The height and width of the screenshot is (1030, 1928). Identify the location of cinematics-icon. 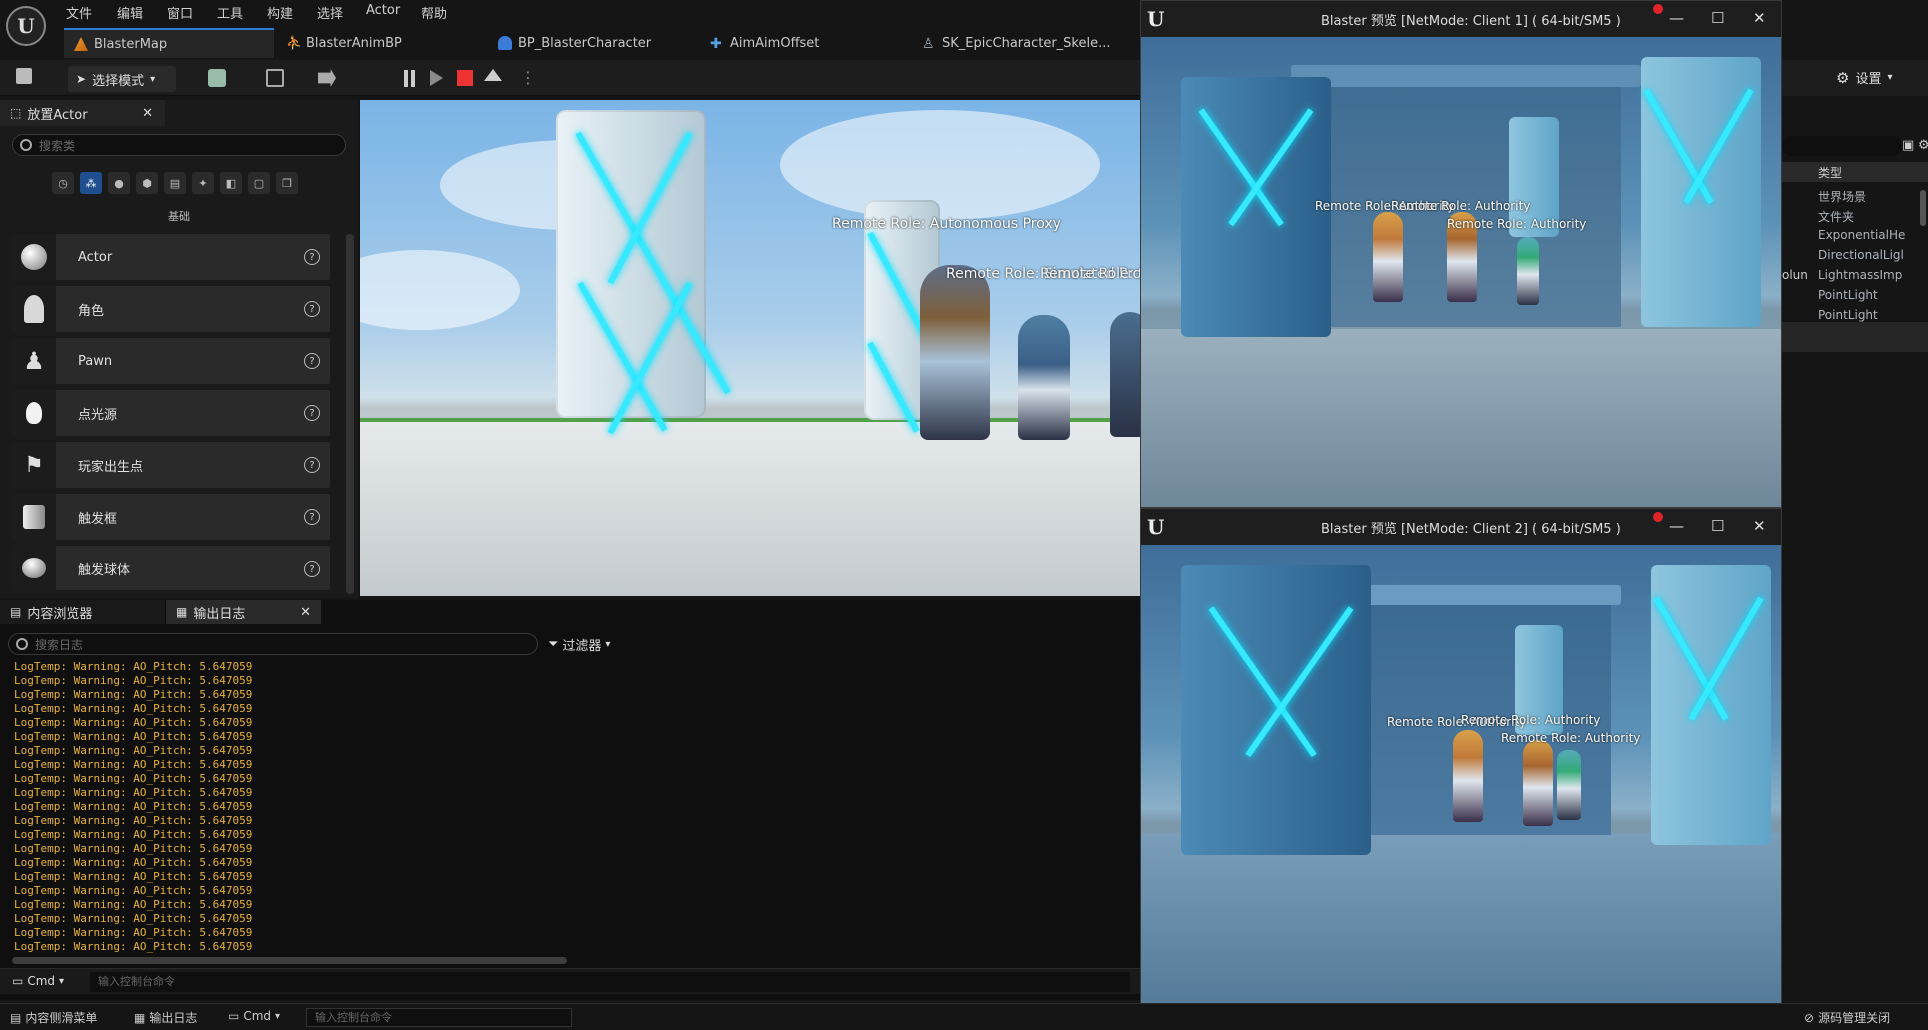
(327, 78).